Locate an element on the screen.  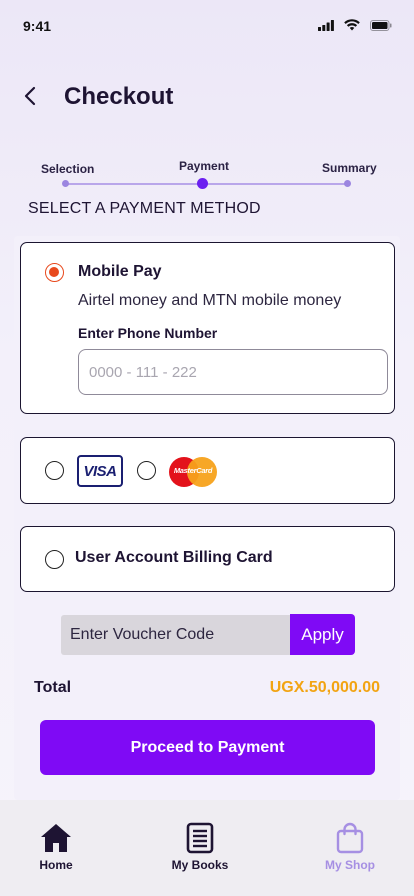
nav-label-my-shop: My Shop is located at coordinates (350, 865).